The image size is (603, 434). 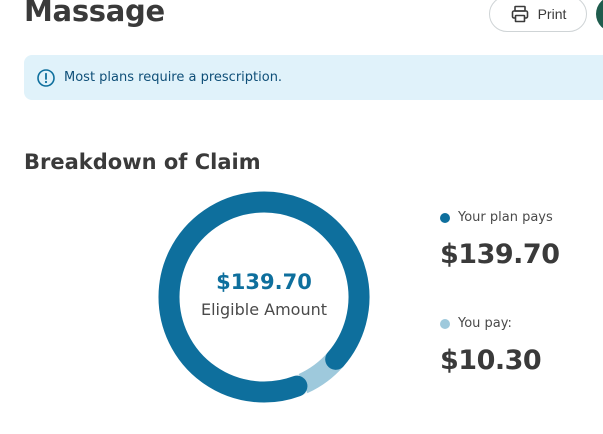 What do you see at coordinates (505, 217) in the screenshot?
I see `legend-label-plan-pays: Your plan pays` at bounding box center [505, 217].